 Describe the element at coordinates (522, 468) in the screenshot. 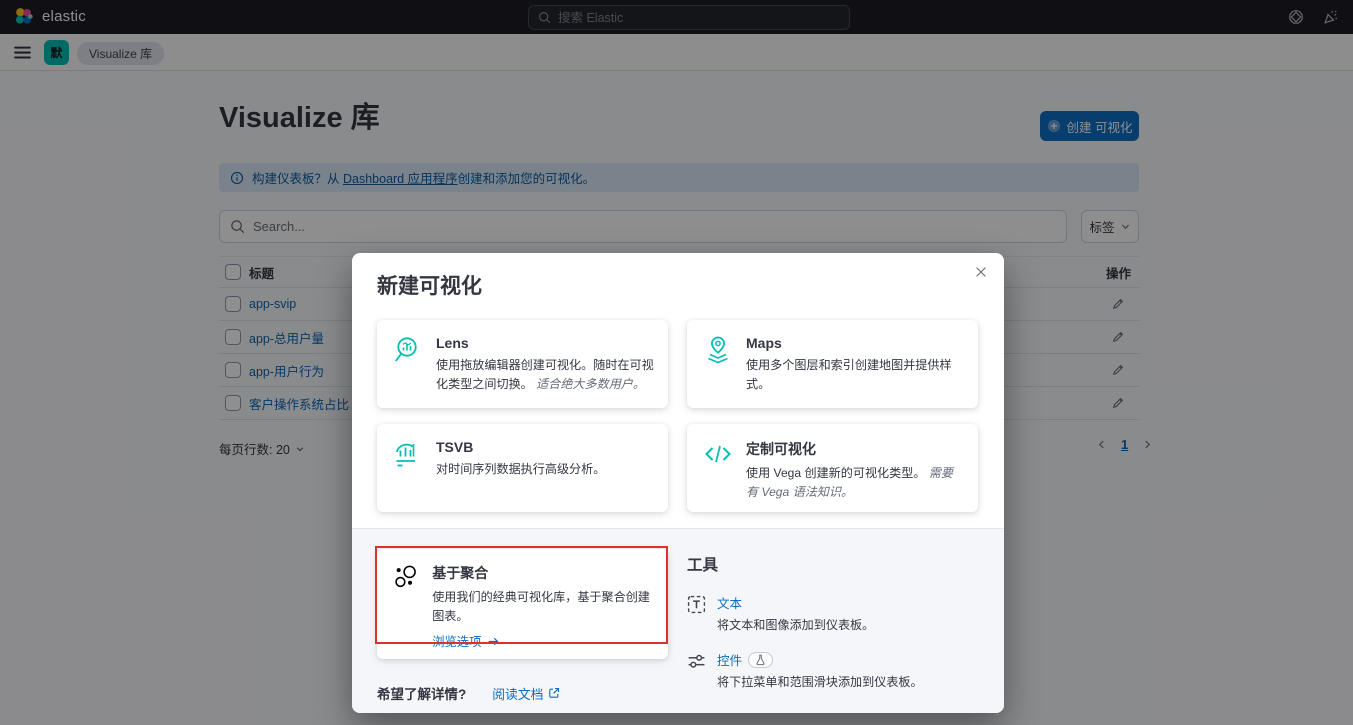

I see `vis-type-card-tsvb: TSVB 对时间序列数据执行高级分析。` at that location.